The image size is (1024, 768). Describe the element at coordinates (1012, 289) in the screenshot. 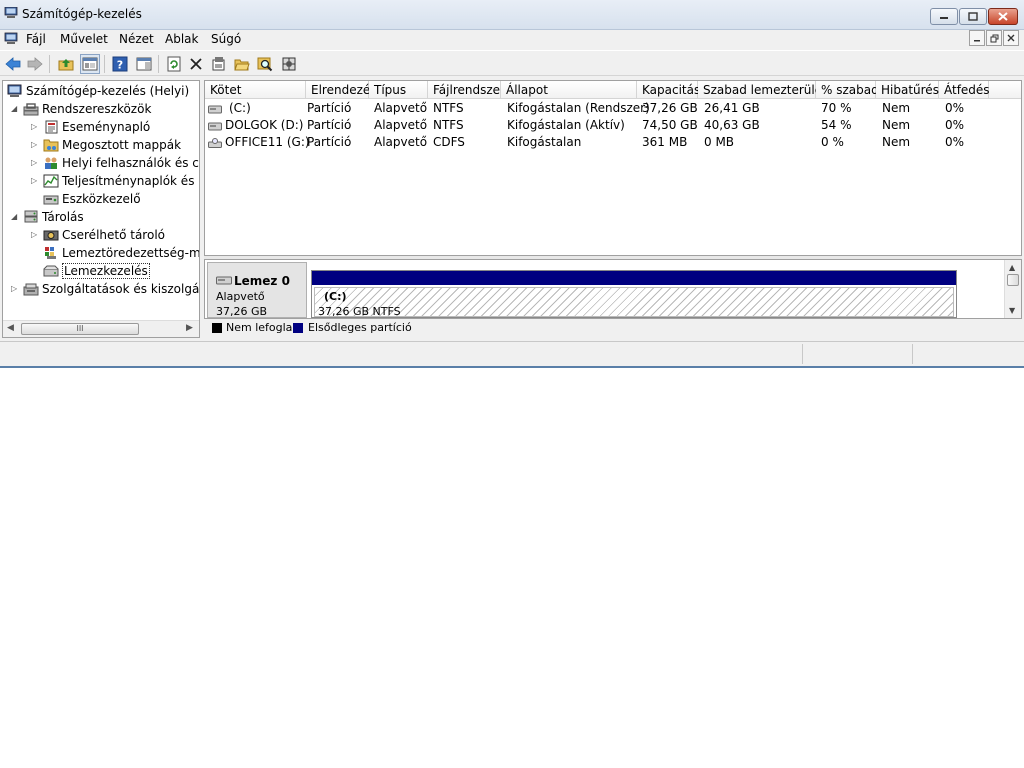

I see `disk-vertical-scrollbar: ▲ ▼` at that location.